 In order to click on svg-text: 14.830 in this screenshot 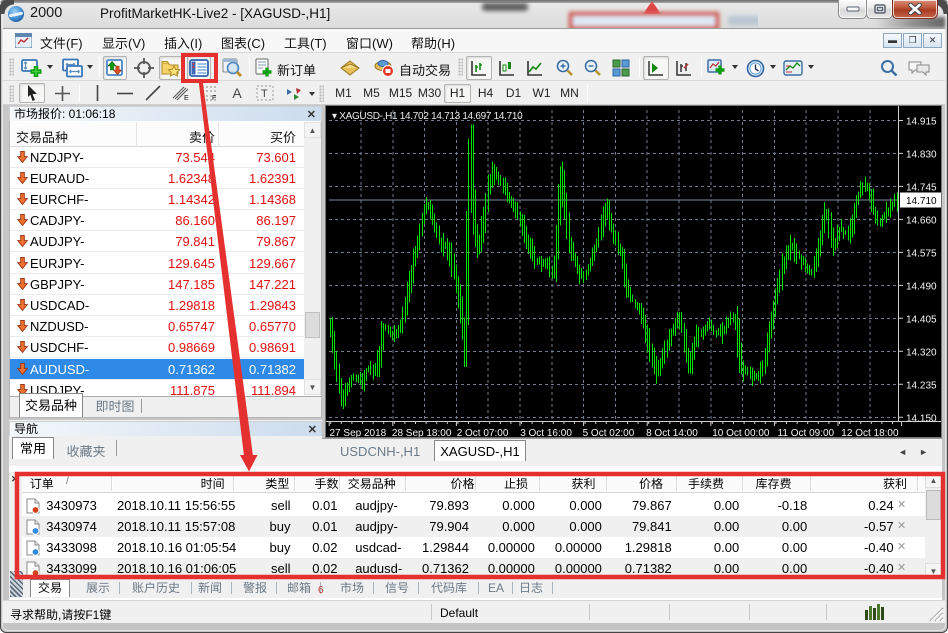, I will do `click(921, 154)`.